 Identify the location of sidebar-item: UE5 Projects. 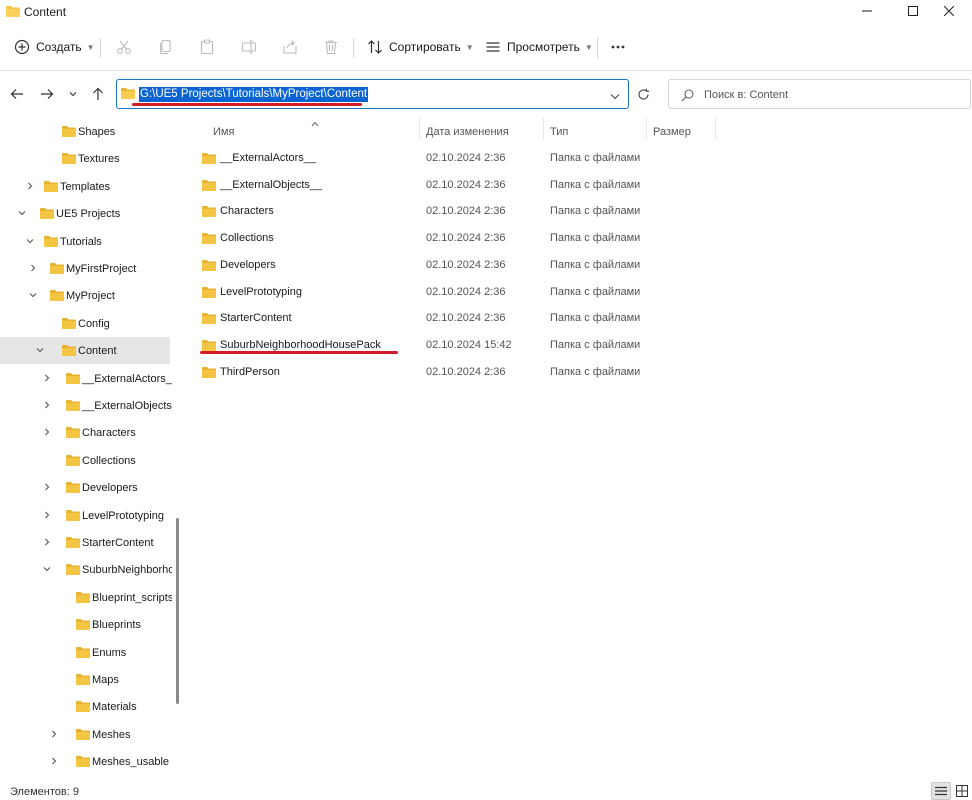
(85, 213).